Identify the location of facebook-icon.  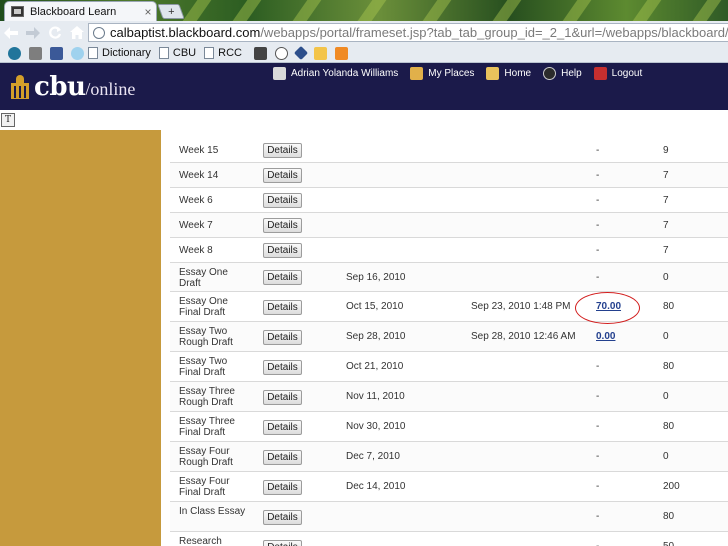
(56, 53).